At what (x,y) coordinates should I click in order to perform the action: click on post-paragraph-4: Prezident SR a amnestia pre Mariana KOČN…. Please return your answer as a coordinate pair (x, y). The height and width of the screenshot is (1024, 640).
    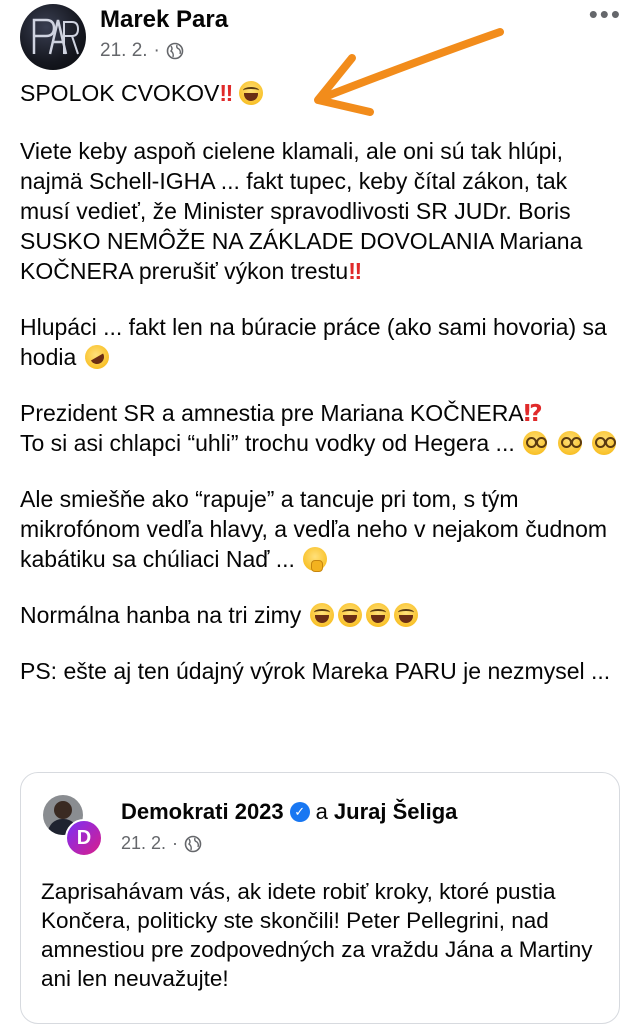
    Looking at the image, I should click on (320, 428).